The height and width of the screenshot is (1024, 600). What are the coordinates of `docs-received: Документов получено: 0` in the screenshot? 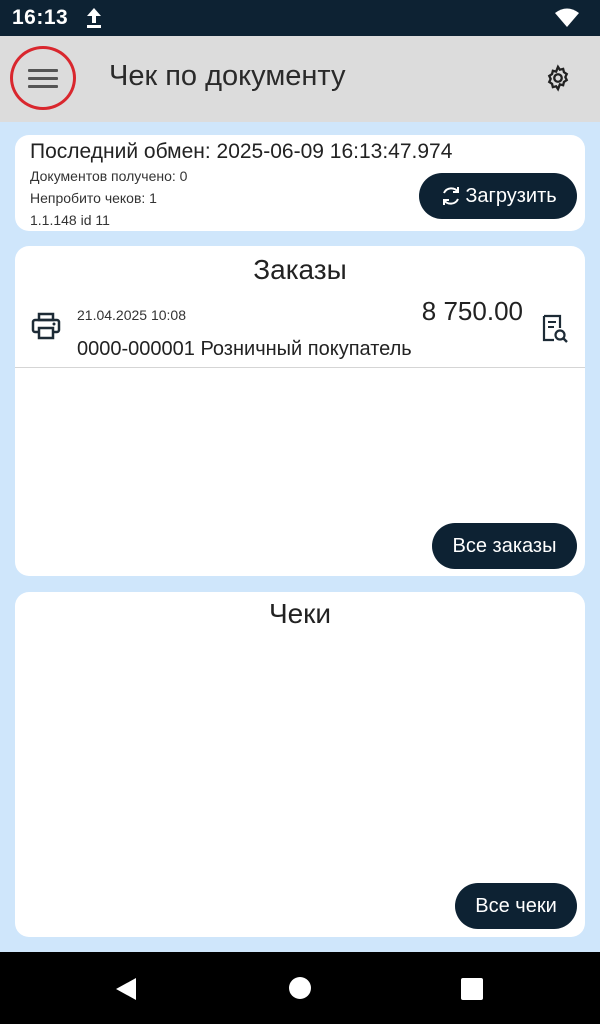 It's located at (109, 176).